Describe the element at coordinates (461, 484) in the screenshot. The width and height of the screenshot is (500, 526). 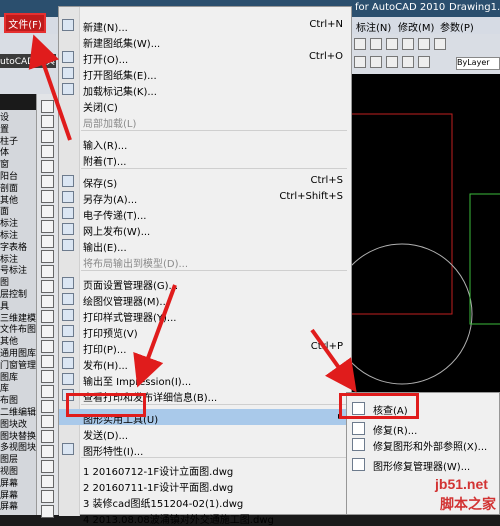
I see `watermark-domain: jb51.net` at that location.